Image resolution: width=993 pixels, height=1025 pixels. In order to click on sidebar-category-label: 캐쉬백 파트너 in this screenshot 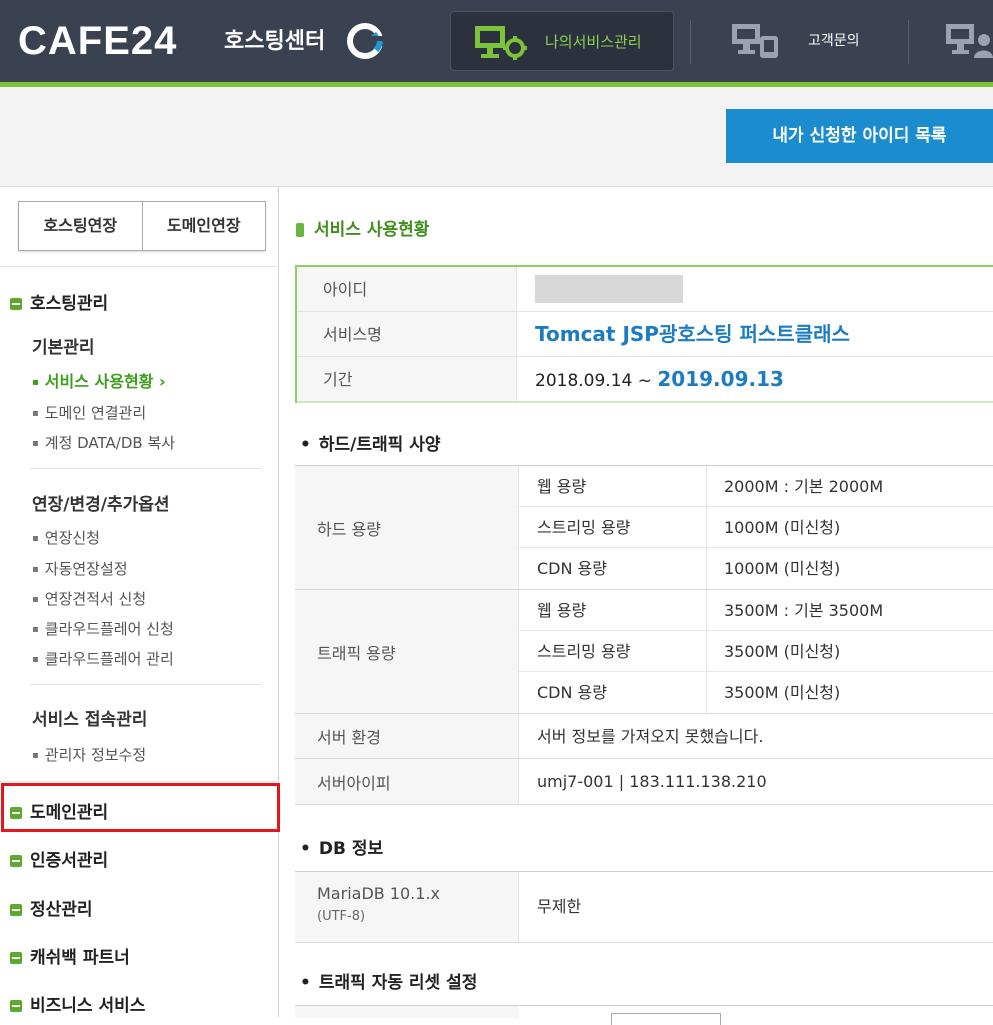, I will do `click(80, 958)`.